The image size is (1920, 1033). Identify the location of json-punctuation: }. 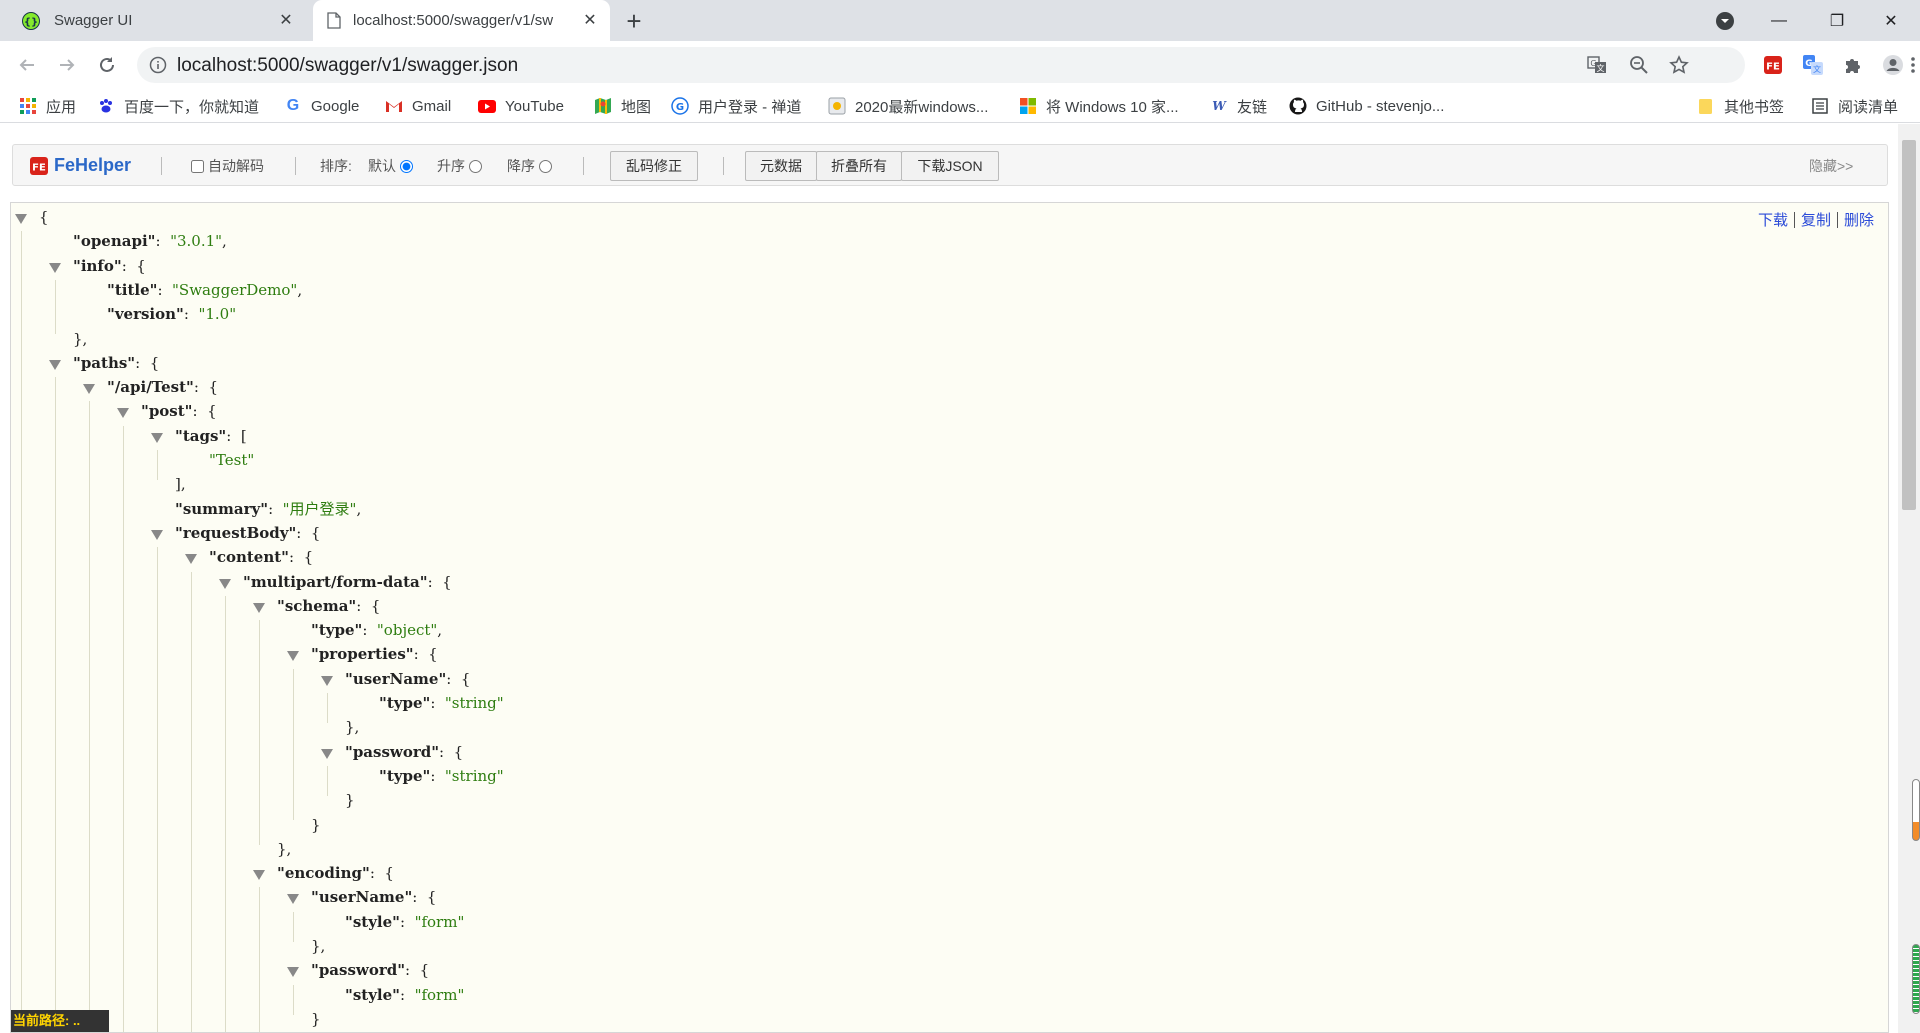
(350, 800).